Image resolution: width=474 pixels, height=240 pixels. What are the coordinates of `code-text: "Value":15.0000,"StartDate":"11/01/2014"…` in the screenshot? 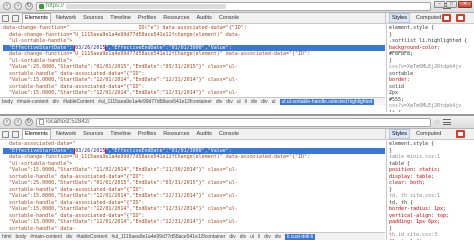 It's located at (120, 170).